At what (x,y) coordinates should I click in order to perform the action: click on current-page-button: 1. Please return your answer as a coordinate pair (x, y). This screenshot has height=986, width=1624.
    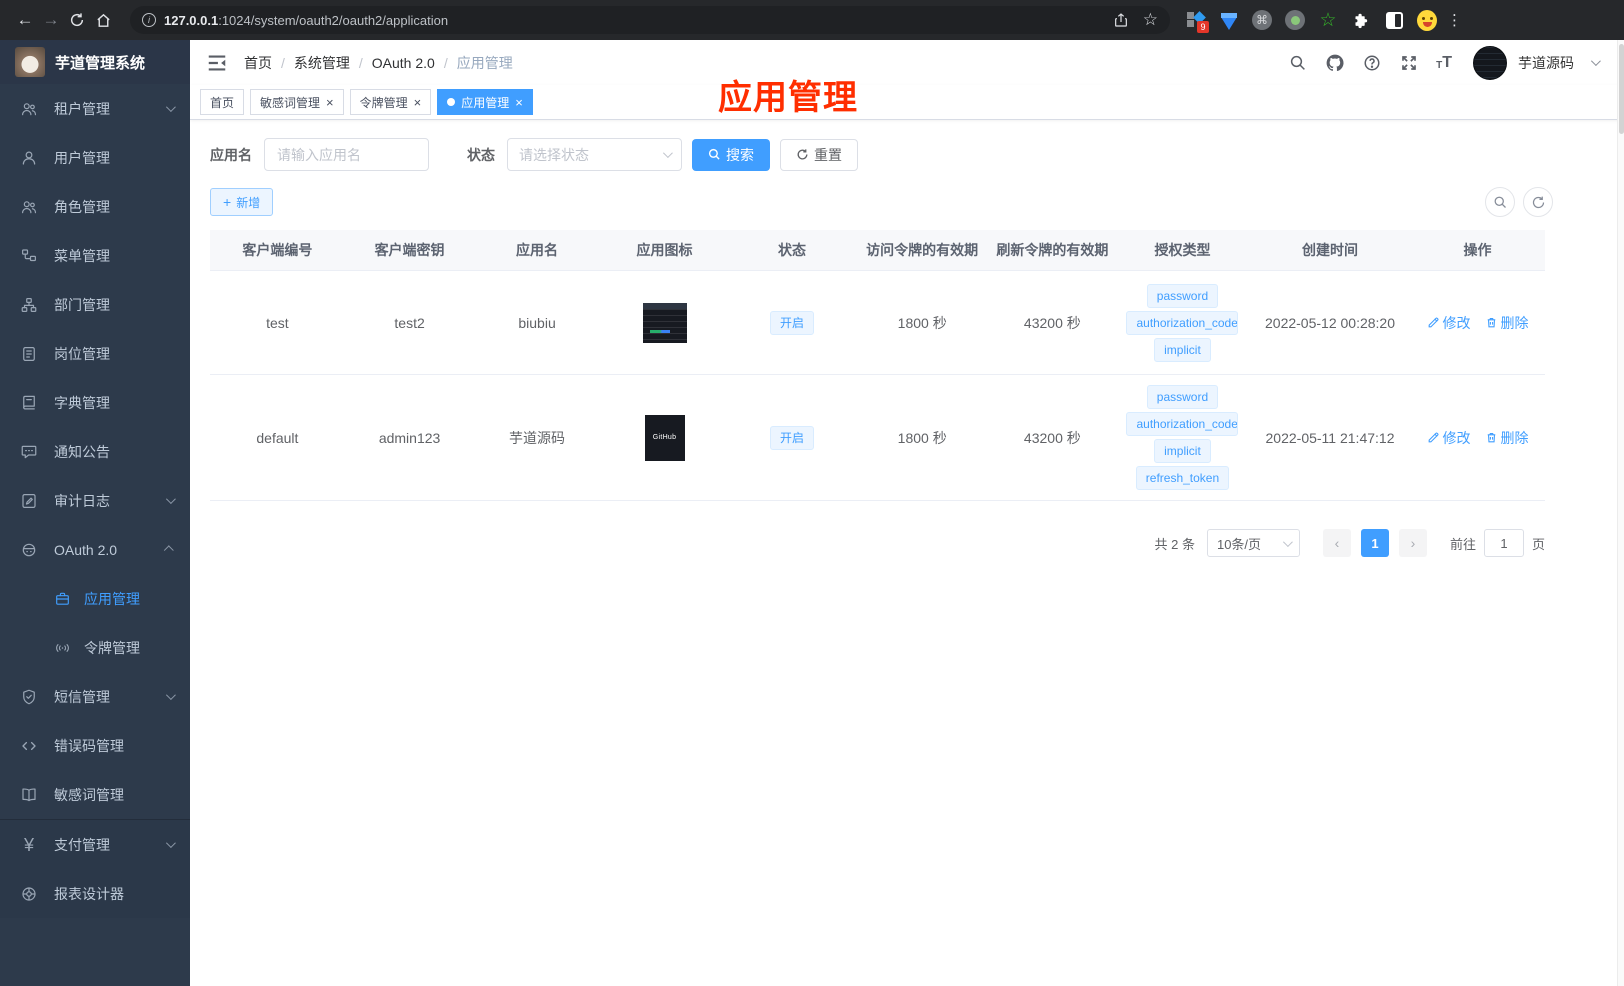
    Looking at the image, I should click on (1374, 543).